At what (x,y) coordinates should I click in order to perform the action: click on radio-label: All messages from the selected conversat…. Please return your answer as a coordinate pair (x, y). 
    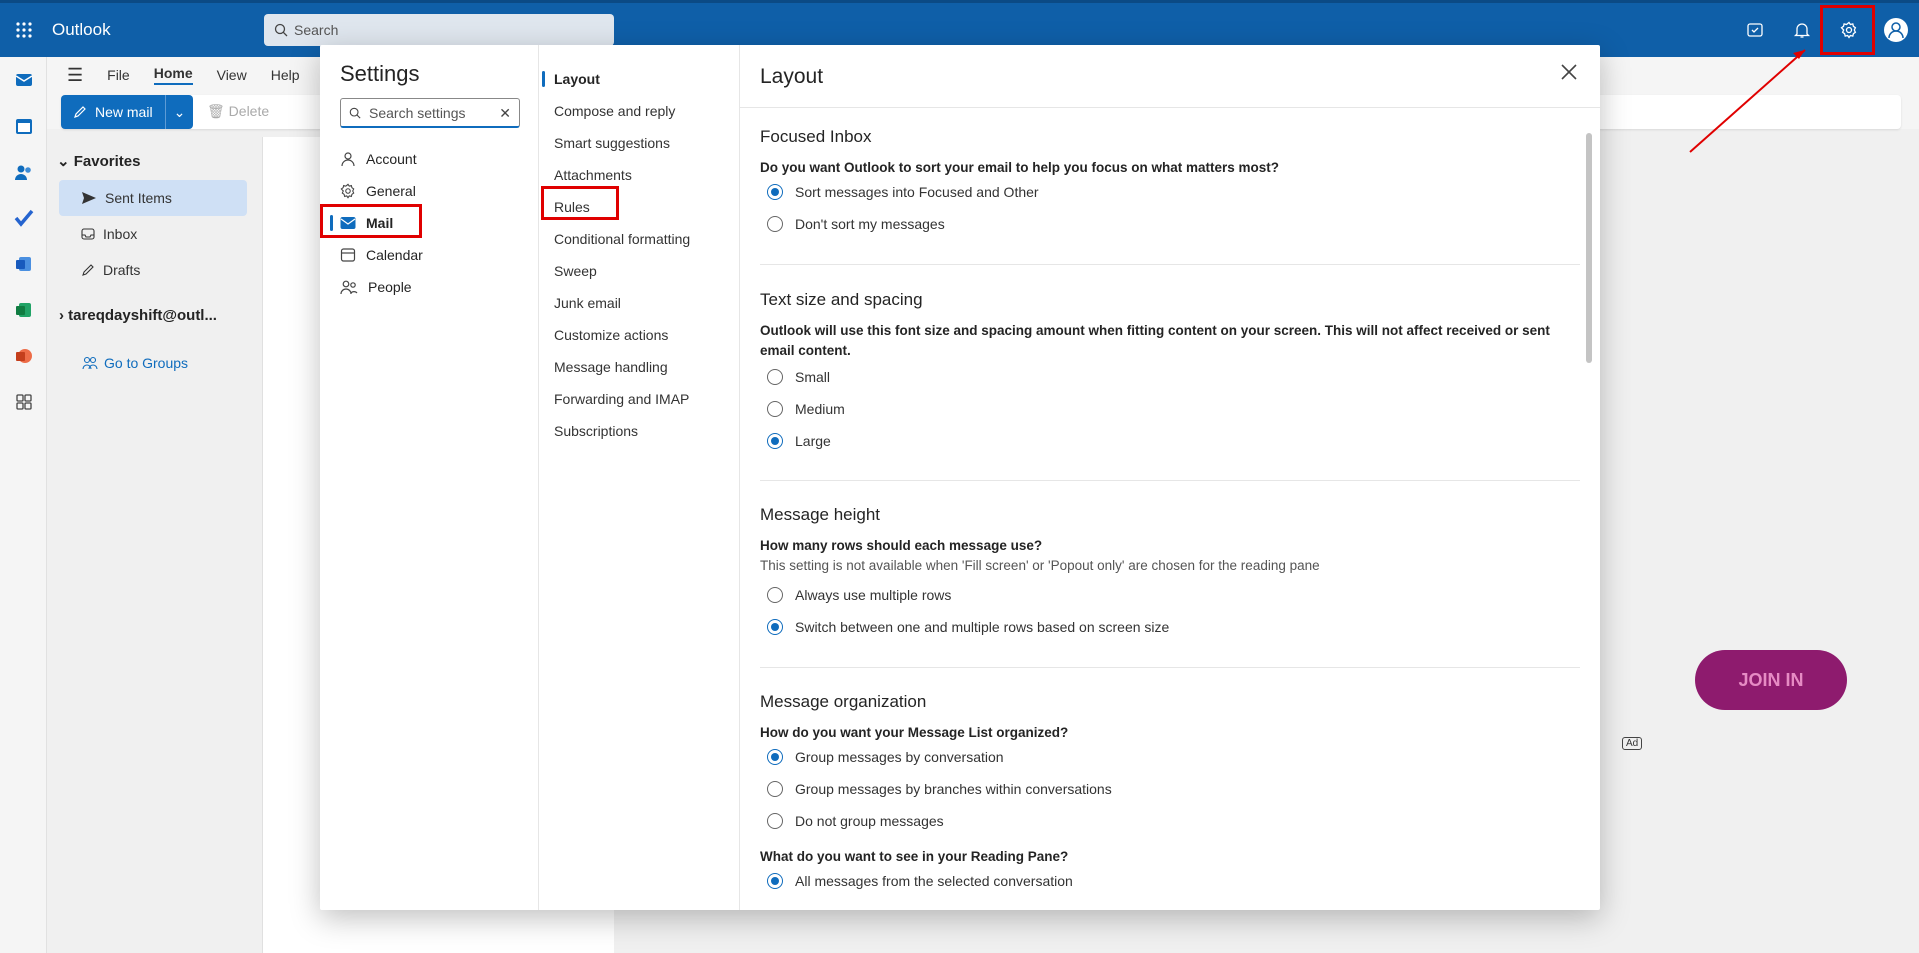
    Looking at the image, I should click on (934, 881).